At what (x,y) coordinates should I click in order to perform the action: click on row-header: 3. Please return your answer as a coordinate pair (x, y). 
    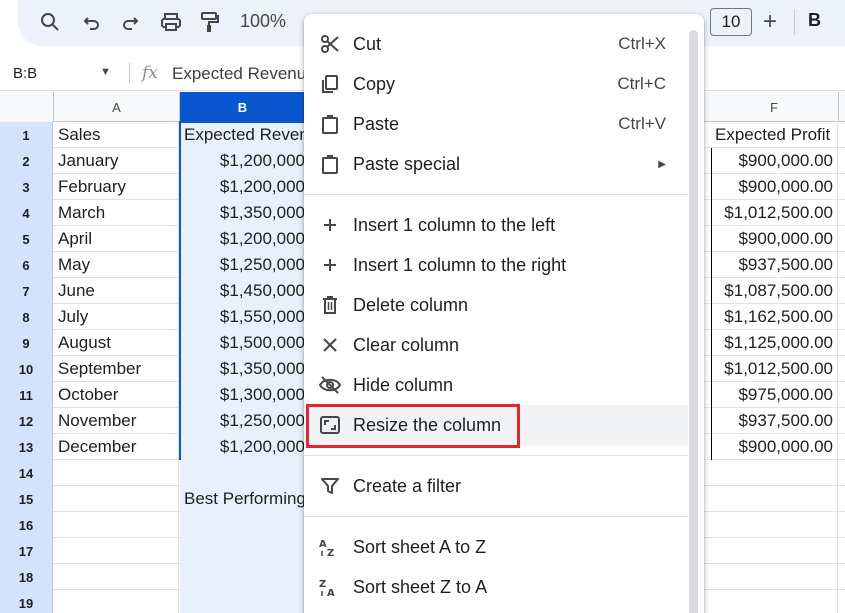
    Looking at the image, I should click on (26, 187).